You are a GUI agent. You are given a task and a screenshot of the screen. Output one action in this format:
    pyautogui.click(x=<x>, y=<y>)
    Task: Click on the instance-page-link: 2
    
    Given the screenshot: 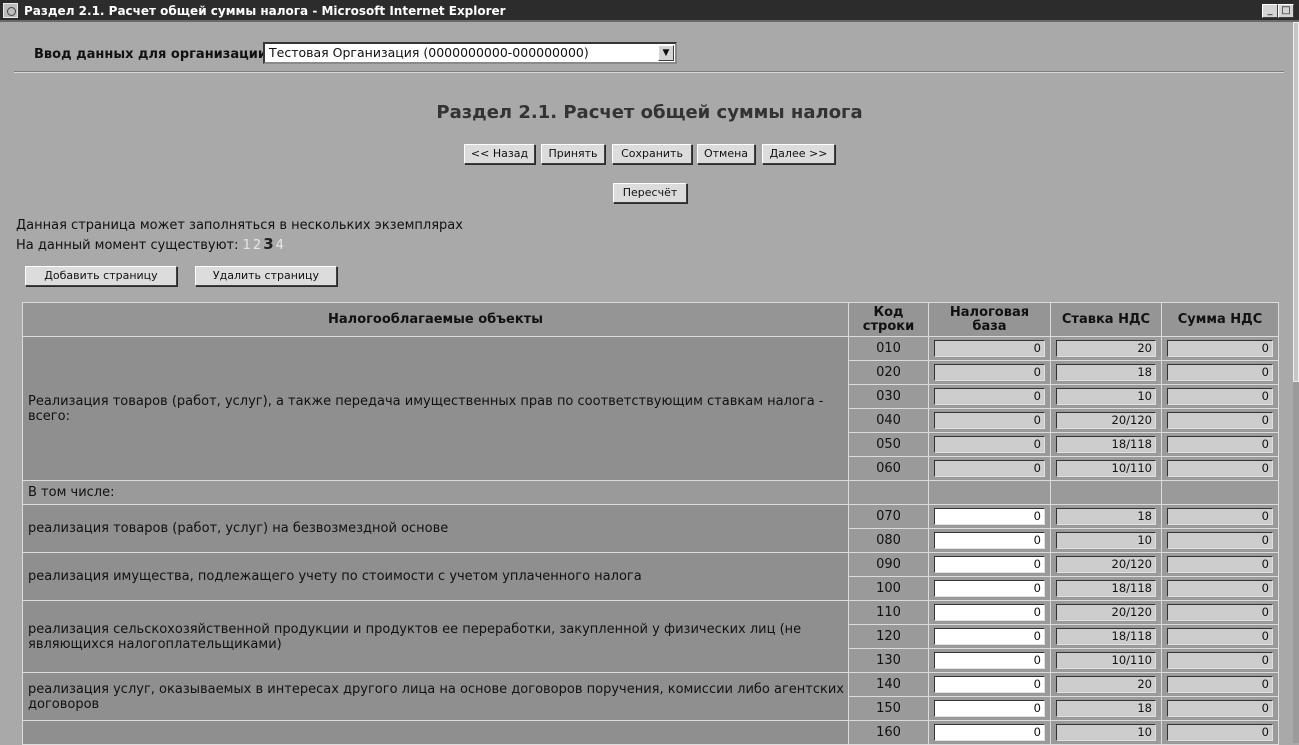 What is the action you would take?
    pyautogui.click(x=257, y=245)
    